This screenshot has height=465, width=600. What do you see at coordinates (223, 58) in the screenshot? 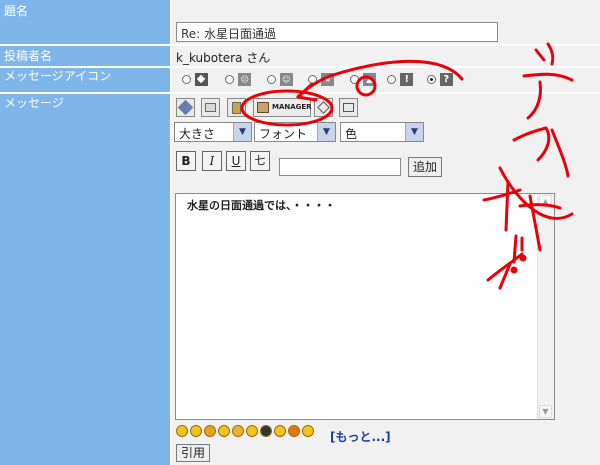
I see `author-value: k_kubotera さん` at bounding box center [223, 58].